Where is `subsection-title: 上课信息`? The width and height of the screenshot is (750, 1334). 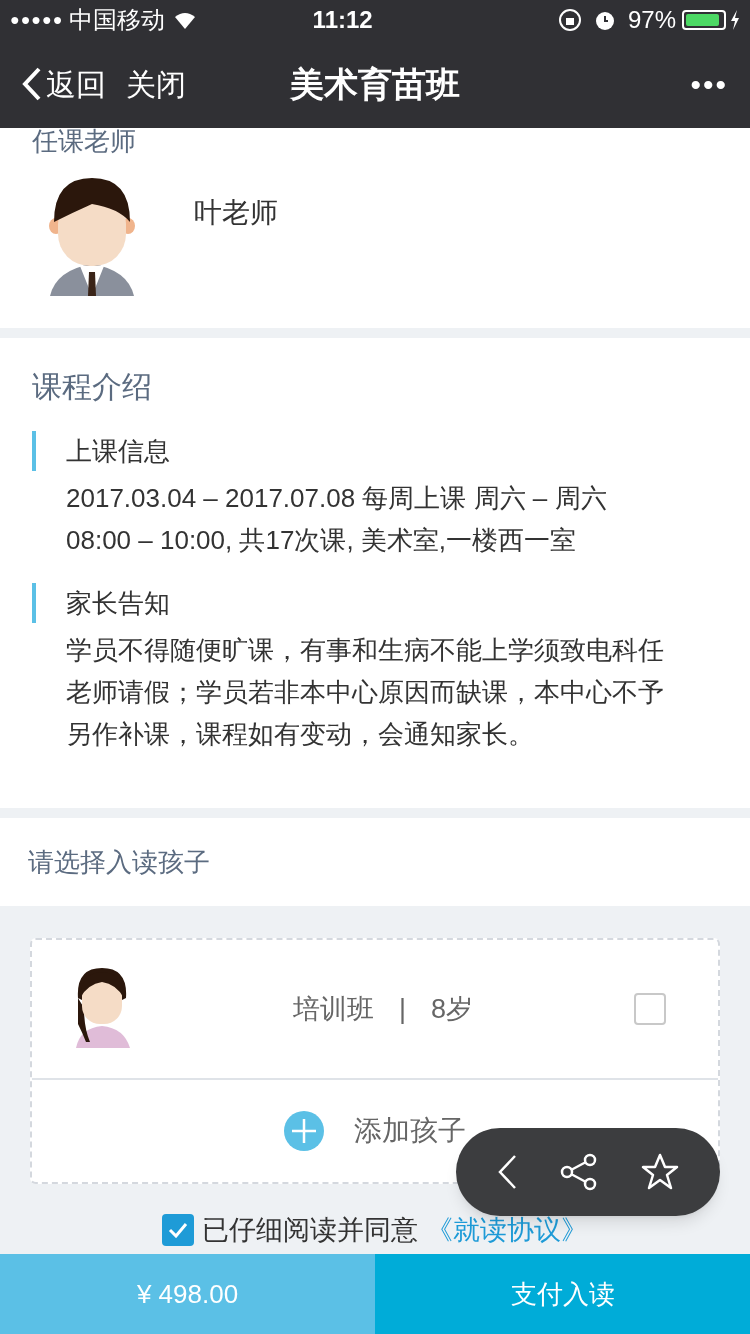
subsection-title: 上课信息 is located at coordinates (375, 451).